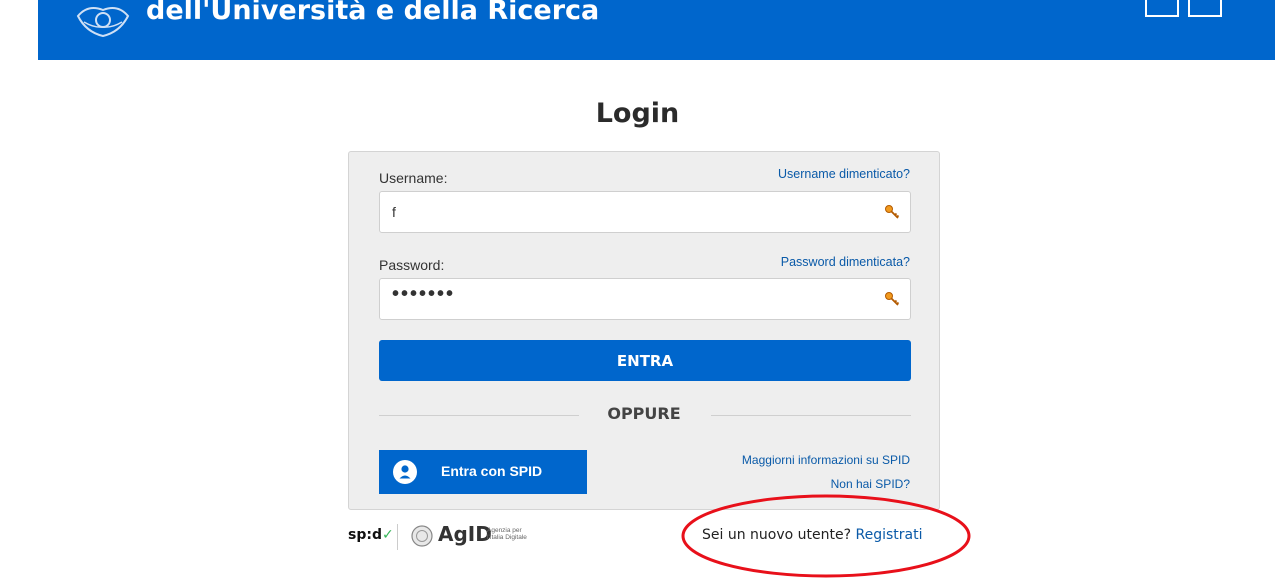  Describe the element at coordinates (412, 265) in the screenshot. I see `password-label: Password:` at that location.